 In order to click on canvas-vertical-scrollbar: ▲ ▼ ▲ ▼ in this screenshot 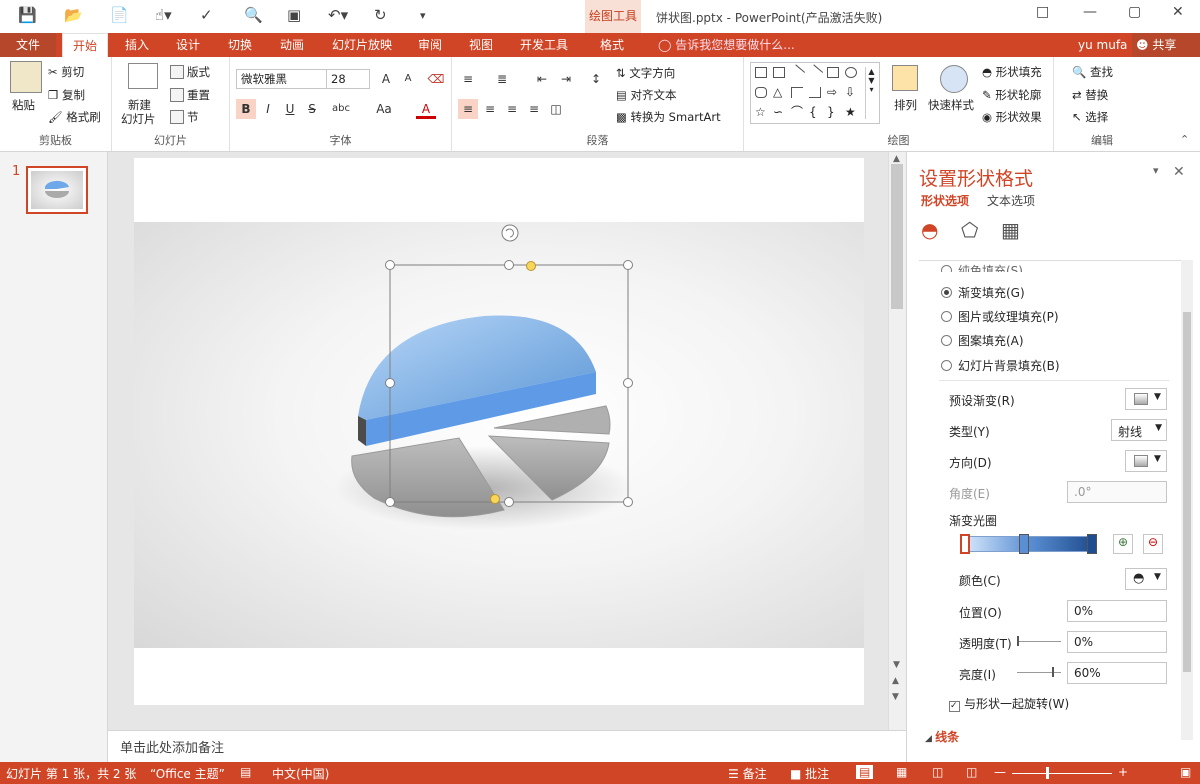, I will do `click(897, 441)`.